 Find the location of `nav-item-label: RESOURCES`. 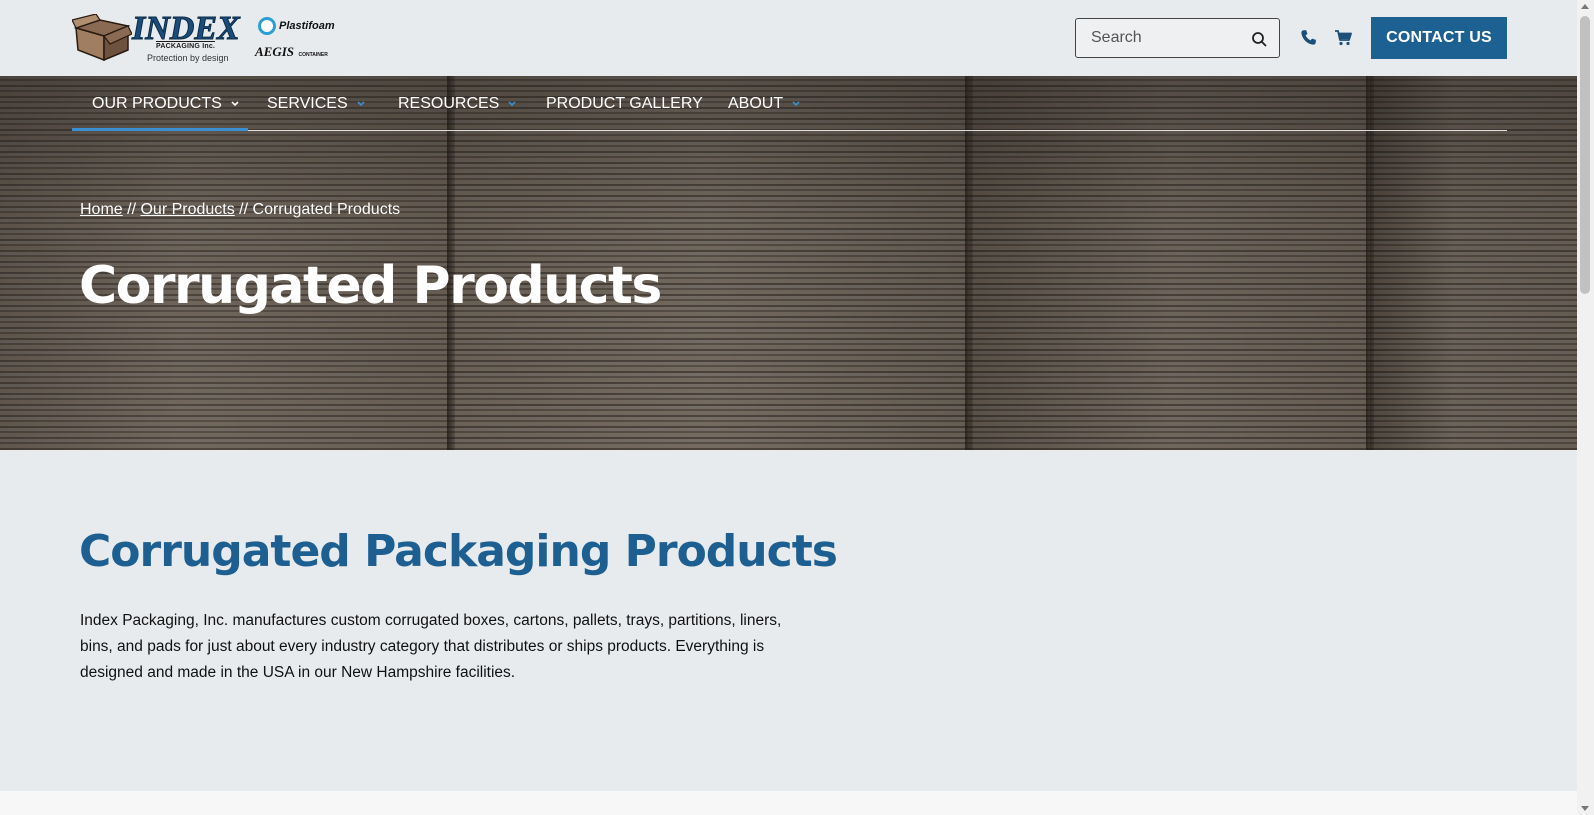

nav-item-label: RESOURCES is located at coordinates (449, 103).